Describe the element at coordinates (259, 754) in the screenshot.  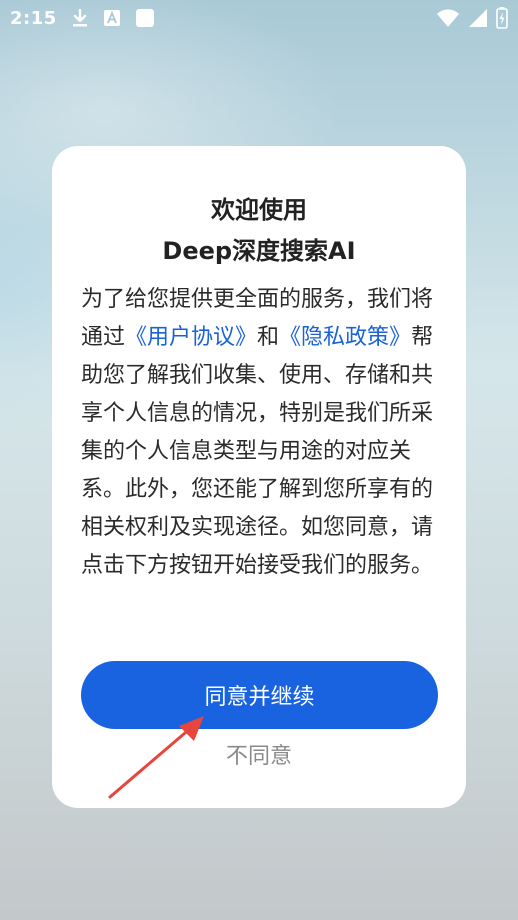
I see `disagree-button: 不同意` at that location.